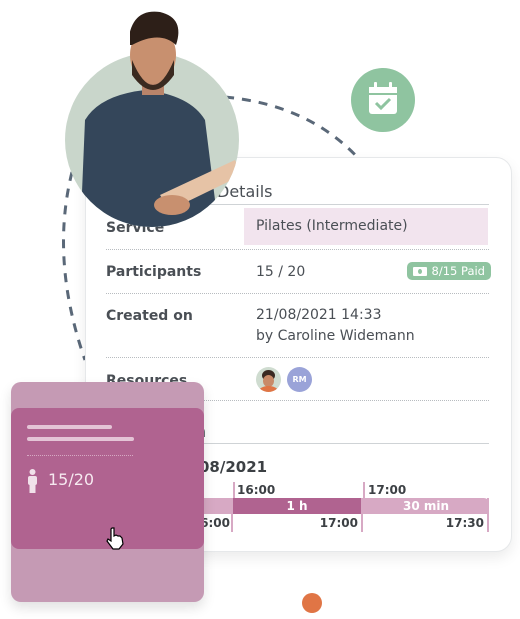 This screenshot has height=619, width=520. Describe the element at coordinates (383, 100) in the screenshot. I see `calendar-check-icon` at that location.